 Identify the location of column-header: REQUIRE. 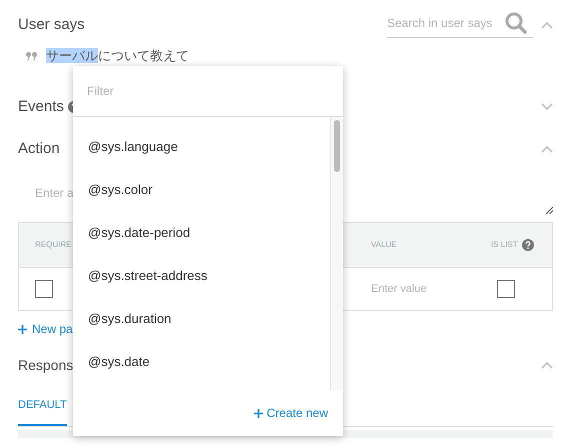
(53, 245).